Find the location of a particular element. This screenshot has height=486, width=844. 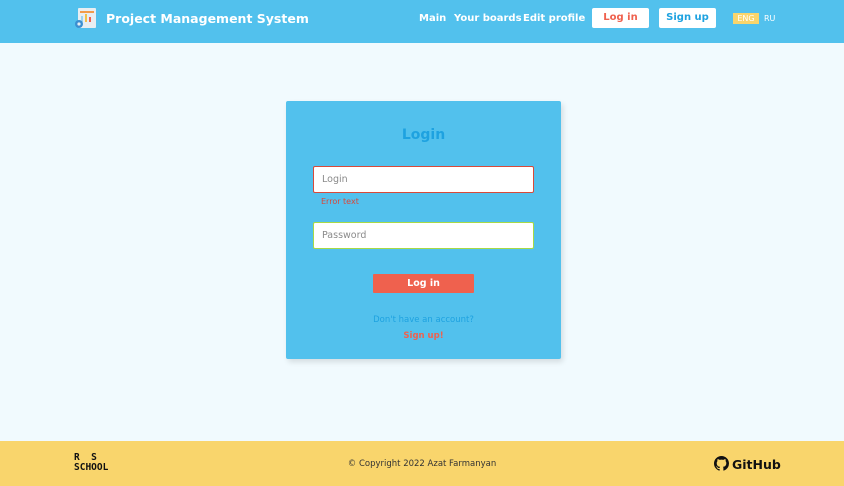

github-link: GitHub is located at coordinates (747, 465).